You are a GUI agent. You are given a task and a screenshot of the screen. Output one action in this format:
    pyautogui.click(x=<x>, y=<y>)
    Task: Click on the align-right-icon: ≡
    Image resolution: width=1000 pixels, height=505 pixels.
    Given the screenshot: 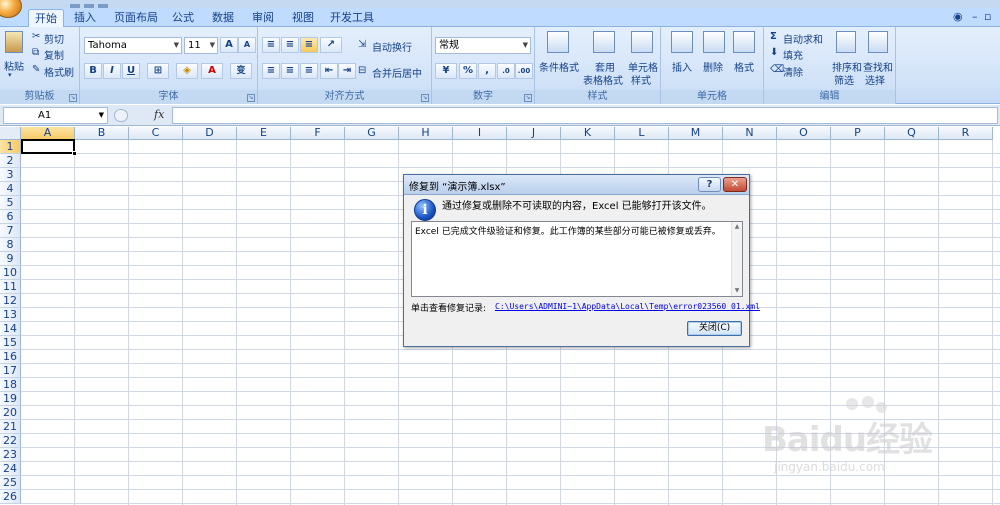 What is the action you would take?
    pyautogui.click(x=309, y=71)
    